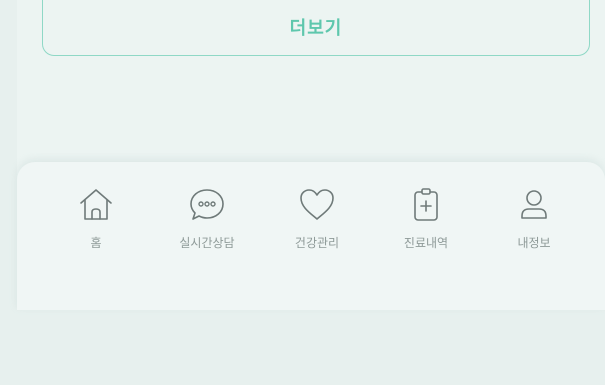 The width and height of the screenshot is (605, 385). I want to click on more-button: 더보기, so click(316, 28).